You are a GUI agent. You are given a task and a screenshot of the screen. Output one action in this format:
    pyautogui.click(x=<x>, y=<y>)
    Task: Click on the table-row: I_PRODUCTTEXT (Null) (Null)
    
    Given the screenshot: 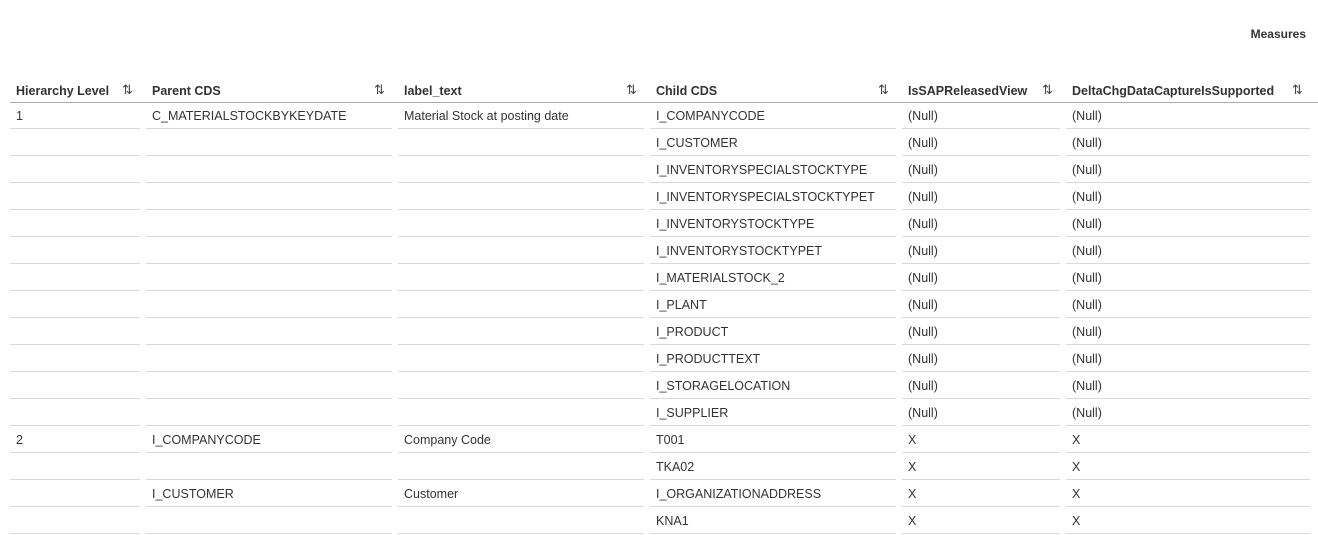 What is the action you would take?
    pyautogui.click(x=664, y=359)
    